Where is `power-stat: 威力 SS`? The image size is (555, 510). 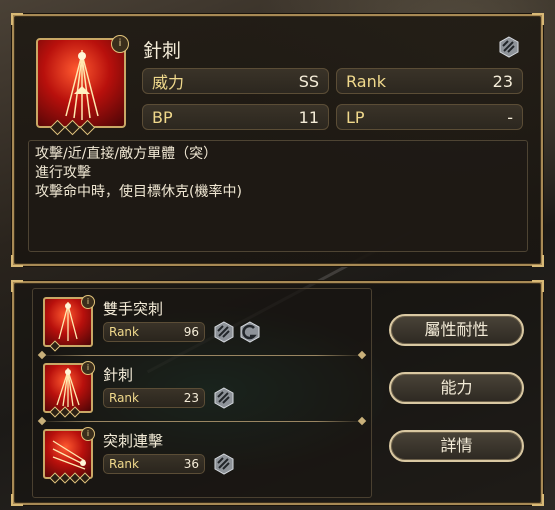
power-stat: 威力 SS is located at coordinates (235, 81).